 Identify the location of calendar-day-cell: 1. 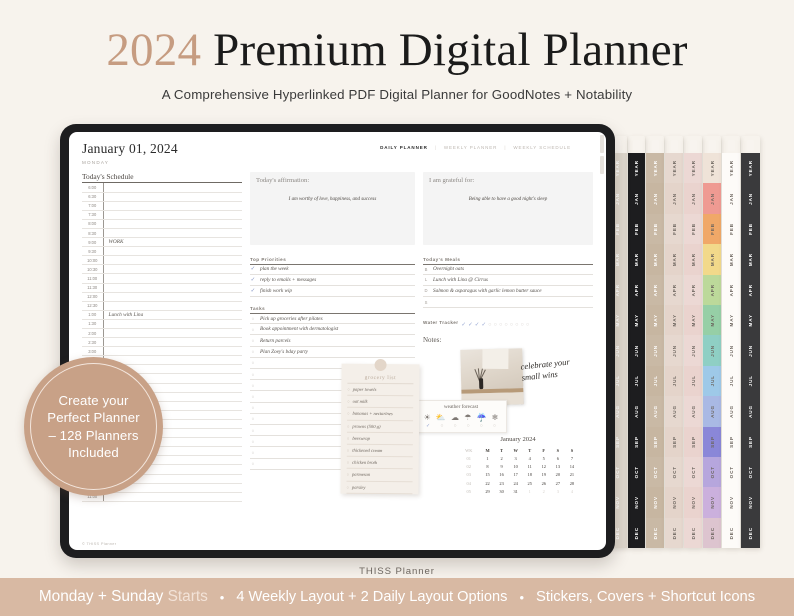
(487, 458).